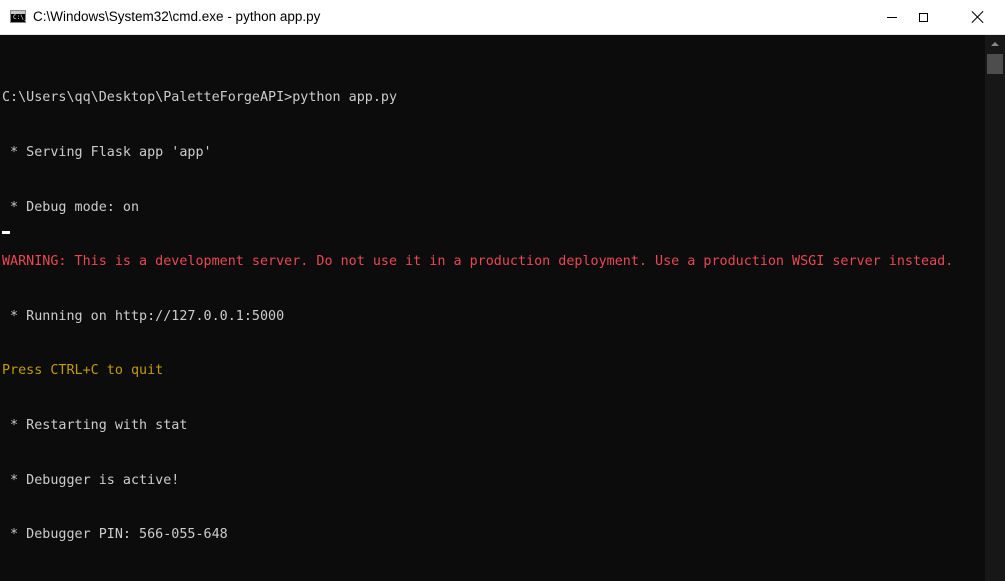  What do you see at coordinates (892, 17) in the screenshot?
I see `minimize-icon` at bounding box center [892, 17].